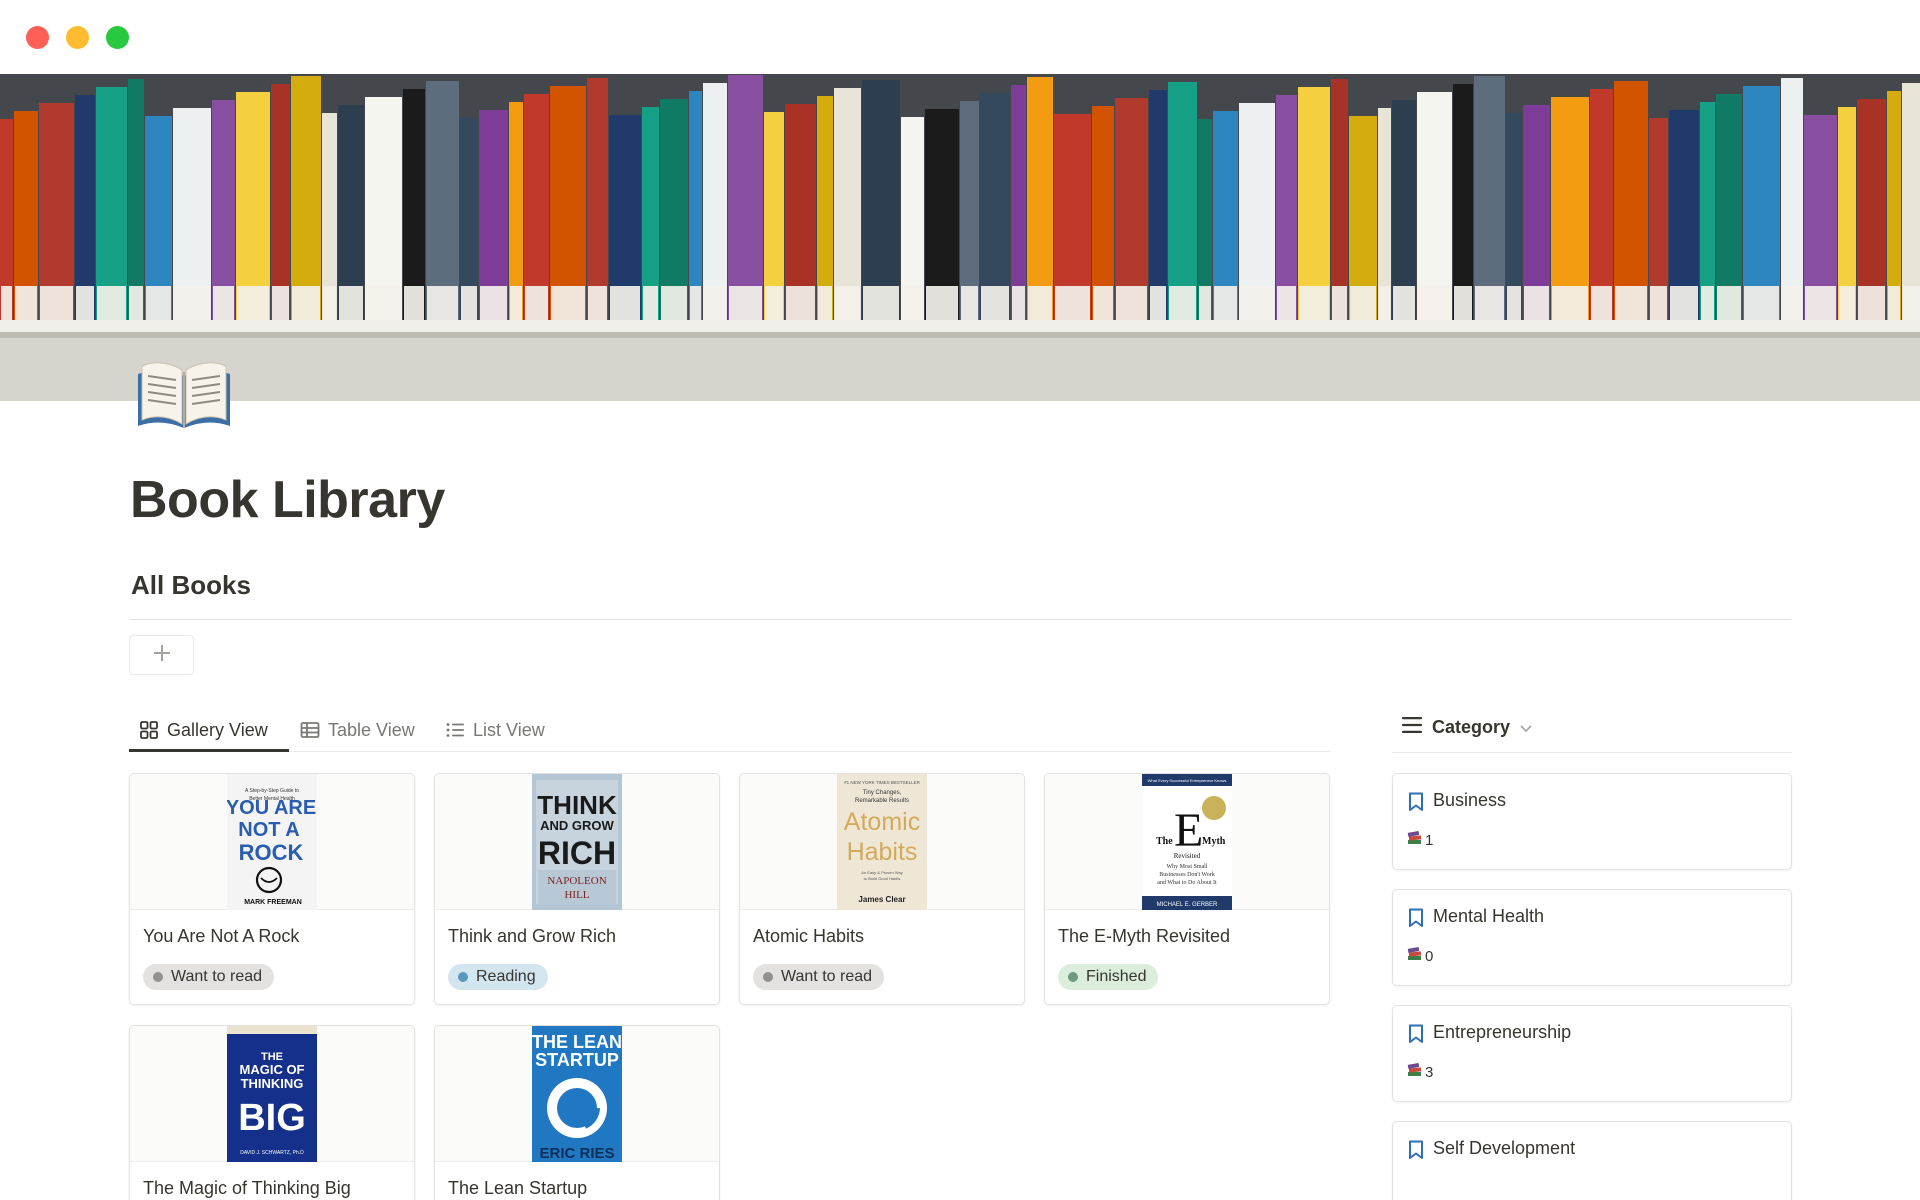  What do you see at coordinates (1592, 937) in the screenshot?
I see `category-card-mental-health: Mental Health 0` at bounding box center [1592, 937].